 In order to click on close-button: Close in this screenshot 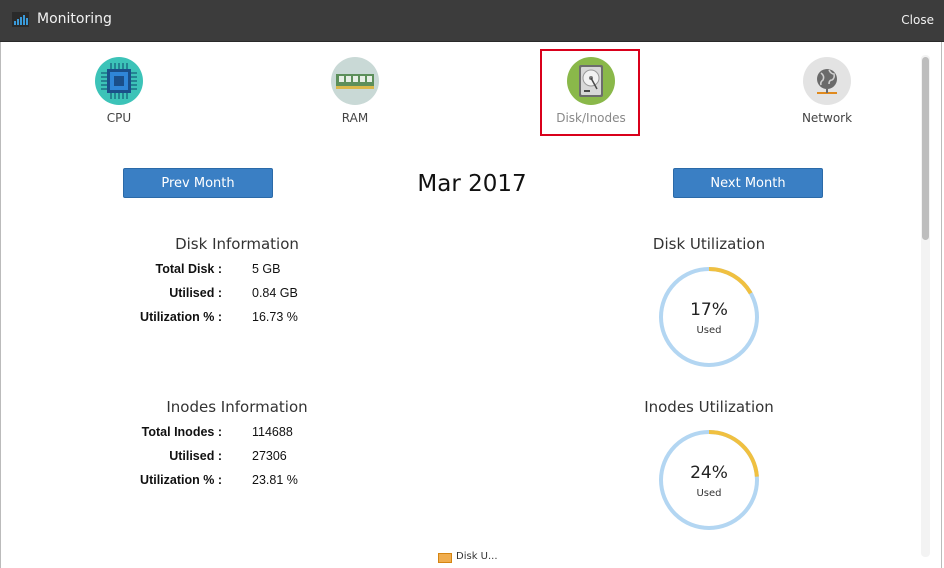, I will do `click(917, 20)`.